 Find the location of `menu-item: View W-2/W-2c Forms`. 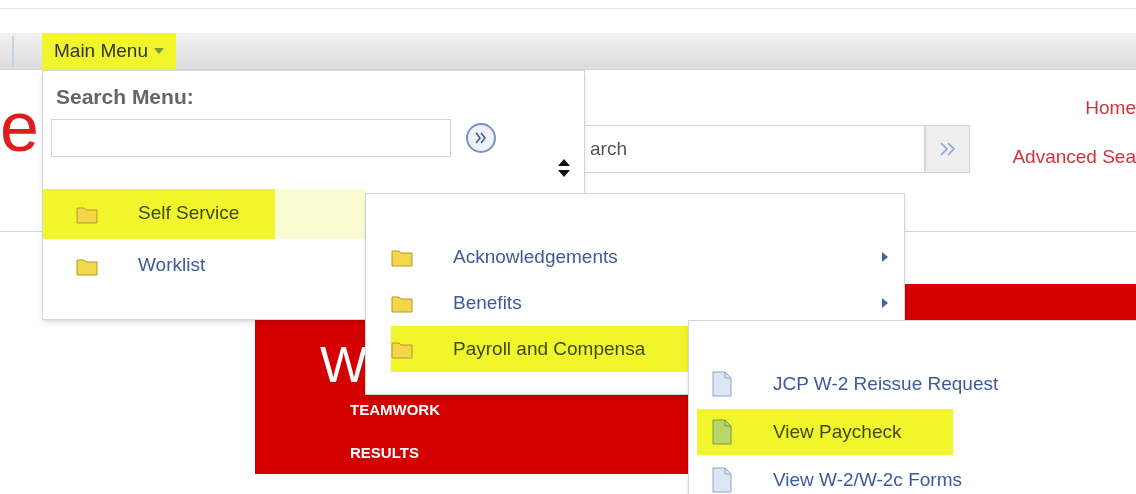

menu-item: View W-2/W-2c Forms is located at coordinates (907, 475).